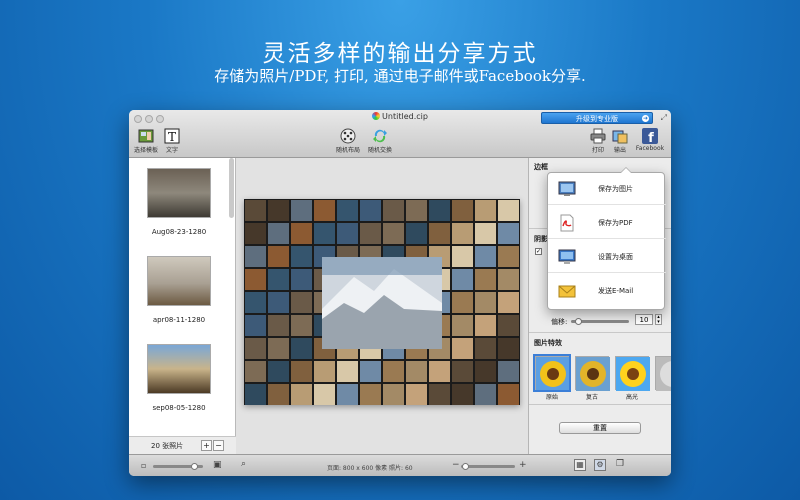 This screenshot has width=800, height=500. Describe the element at coordinates (243, 464) in the screenshot. I see `zoom-icon: ⌕` at that location.